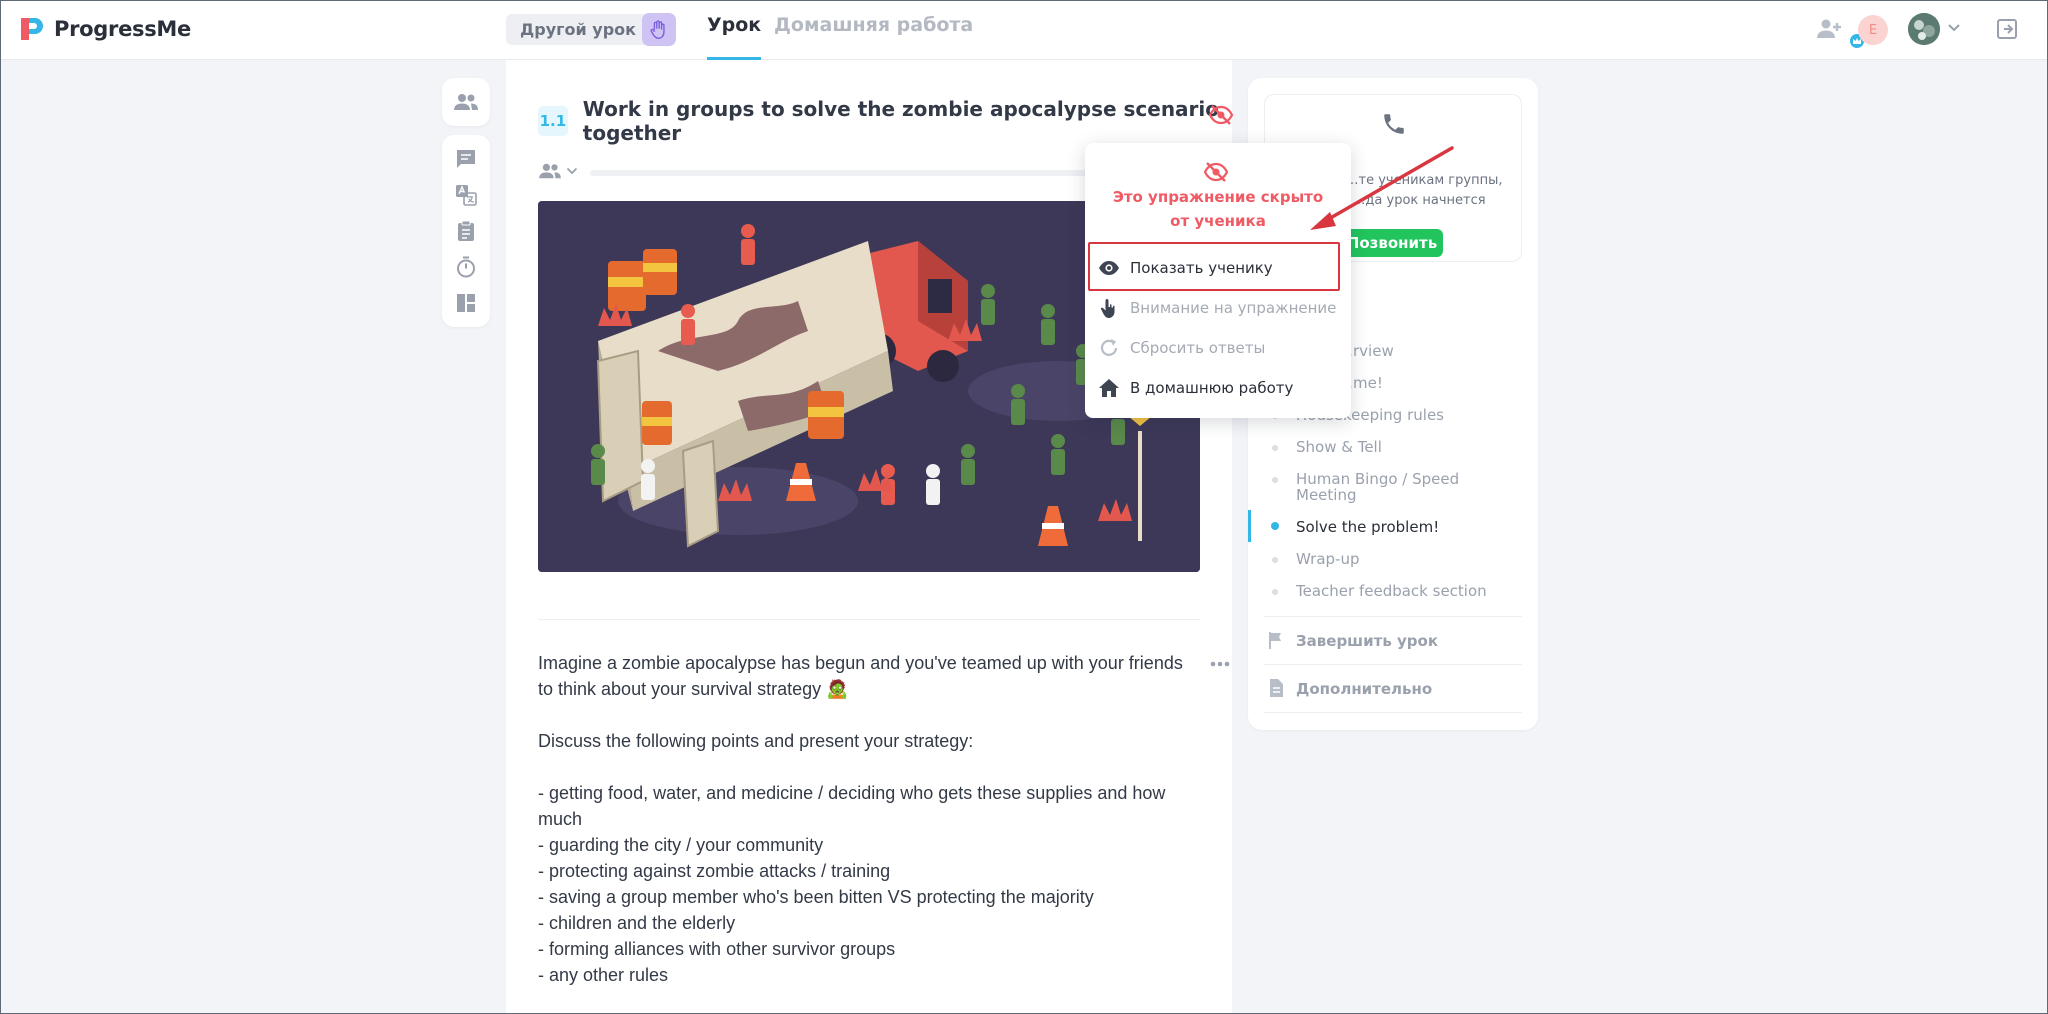 Image resolution: width=2048 pixels, height=1014 pixels. I want to click on list-item: - guarding the city / your community, so click(681, 845).